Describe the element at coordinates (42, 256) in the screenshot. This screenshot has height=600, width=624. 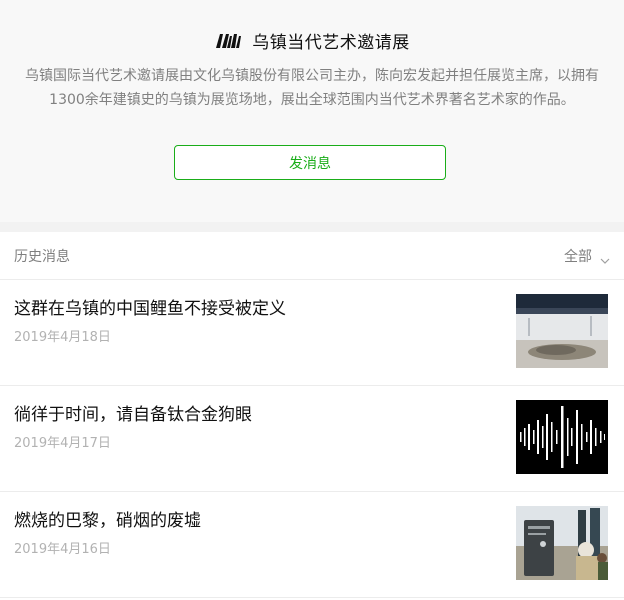
I see `history-label: 历史消息` at that location.